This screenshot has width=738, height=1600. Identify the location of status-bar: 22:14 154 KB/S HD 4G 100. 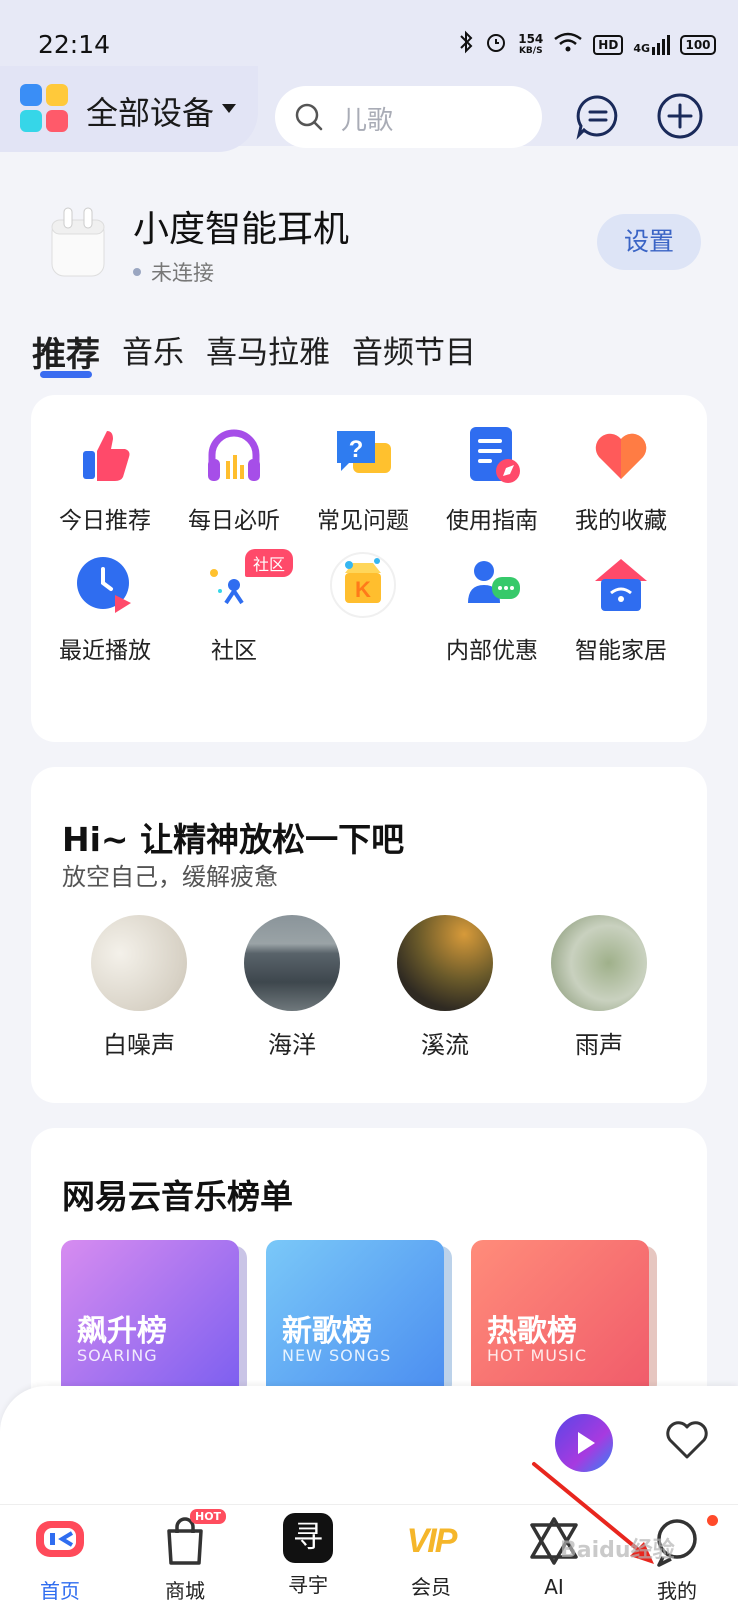
(369, 33).